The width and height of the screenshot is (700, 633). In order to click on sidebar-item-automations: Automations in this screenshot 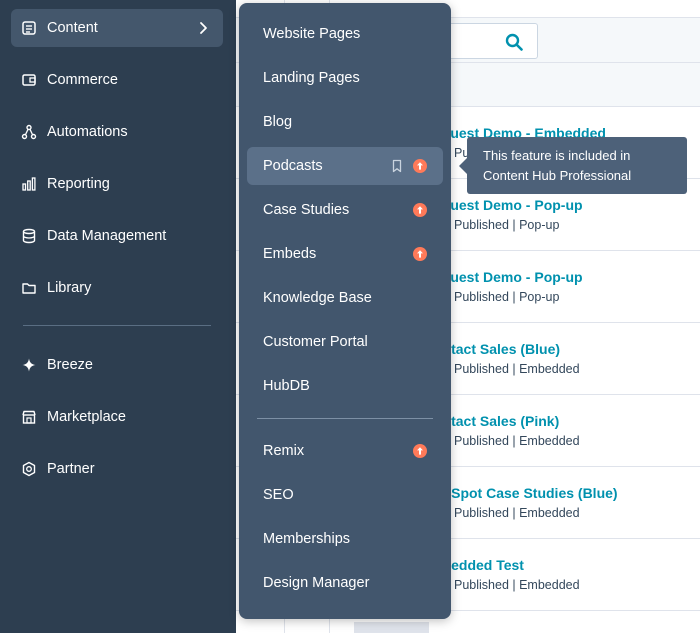, I will do `click(117, 132)`.